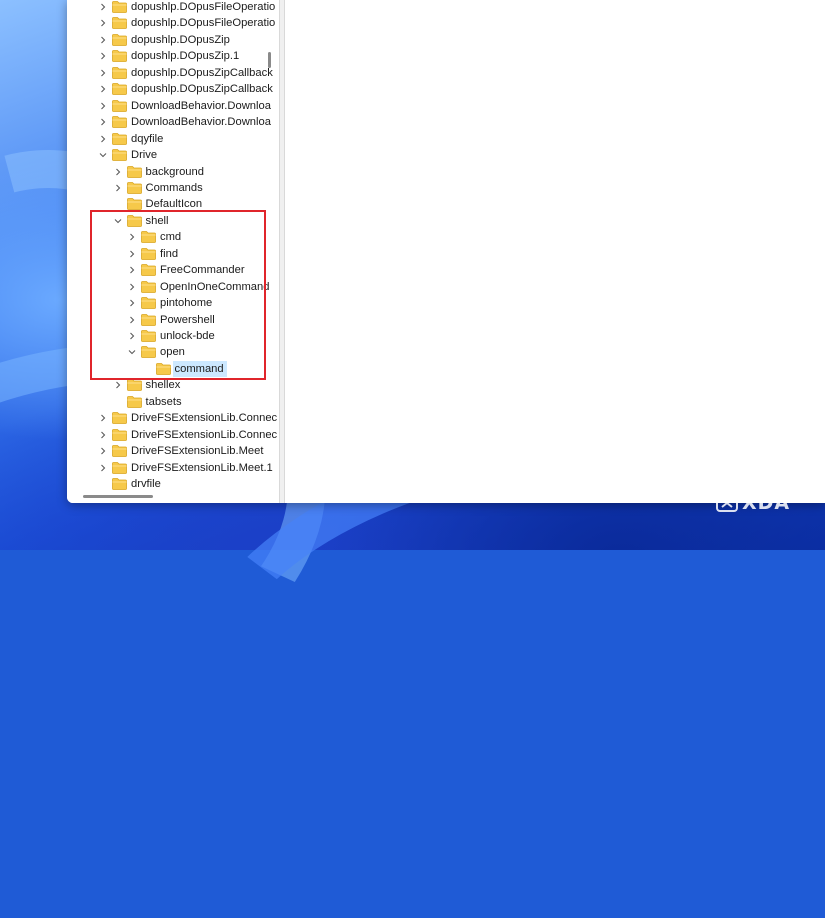  Describe the element at coordinates (174, 187) in the screenshot. I see `tree-node-label: Commands` at that location.